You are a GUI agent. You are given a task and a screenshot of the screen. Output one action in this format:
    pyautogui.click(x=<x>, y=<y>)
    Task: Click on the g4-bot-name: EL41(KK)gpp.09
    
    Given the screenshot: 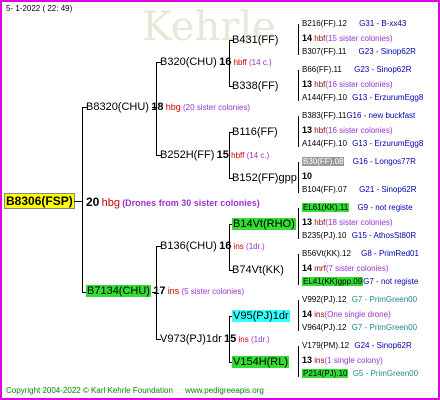 What is the action you would take?
    pyautogui.click(x=333, y=281)
    